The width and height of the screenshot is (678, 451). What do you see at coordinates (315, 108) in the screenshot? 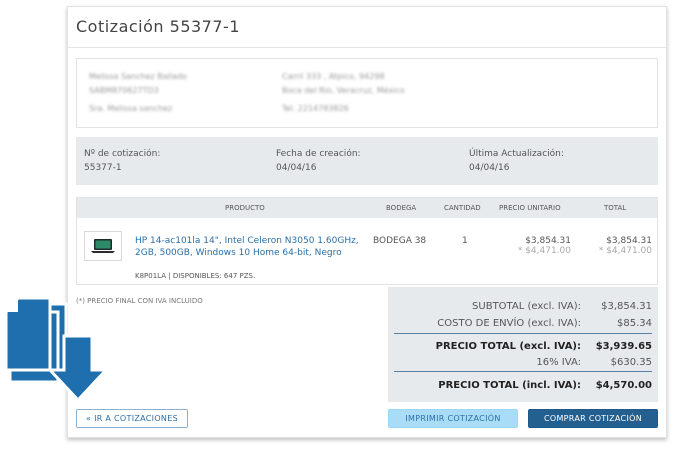
I see `address-phone: Tel. 2214783826` at bounding box center [315, 108].